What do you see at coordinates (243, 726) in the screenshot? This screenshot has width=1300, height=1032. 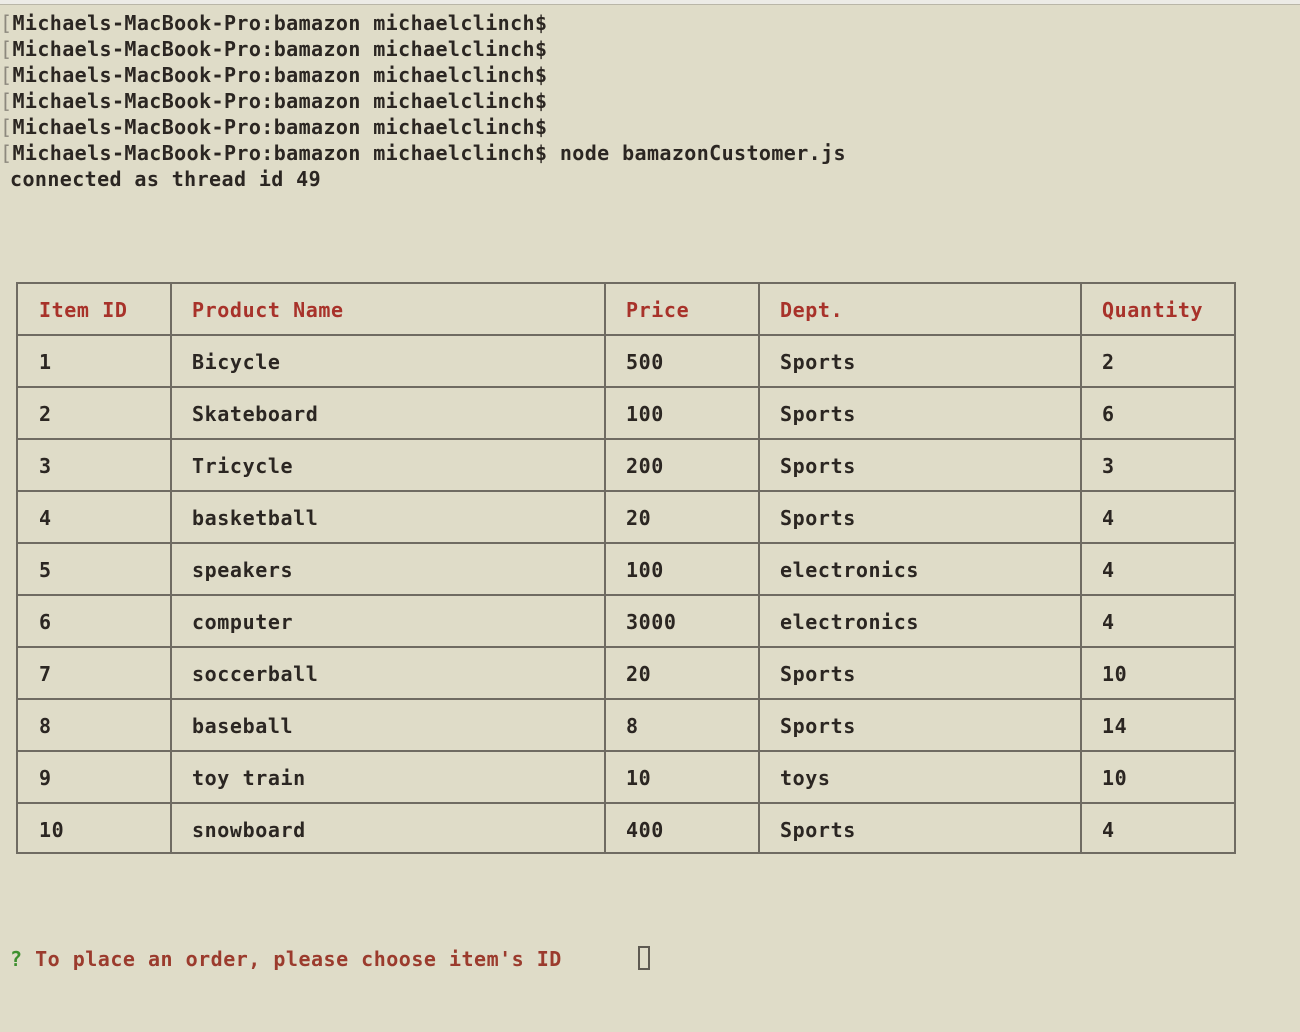 I see `cell-product-name: baseball` at bounding box center [243, 726].